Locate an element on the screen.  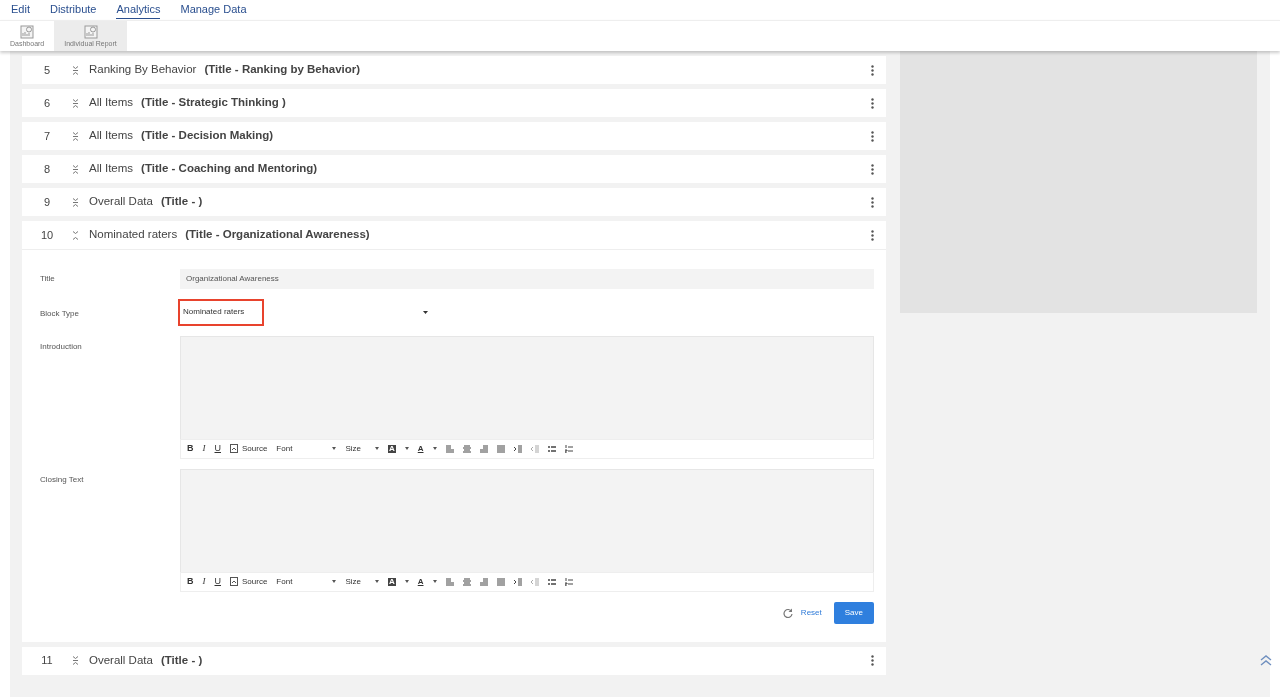
save-button: Save is located at coordinates (853, 612).